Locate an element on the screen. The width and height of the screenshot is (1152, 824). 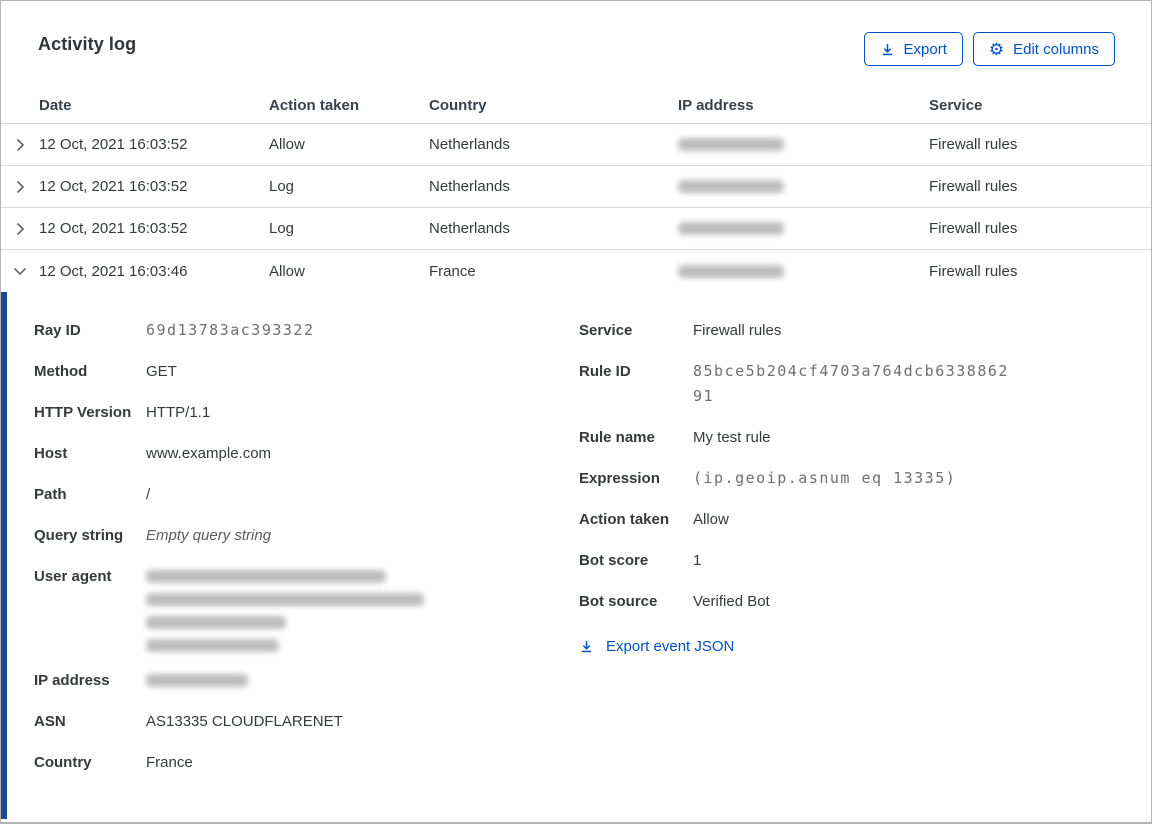
edit-columns-button: ⚙ Edit columns is located at coordinates (1043, 49).